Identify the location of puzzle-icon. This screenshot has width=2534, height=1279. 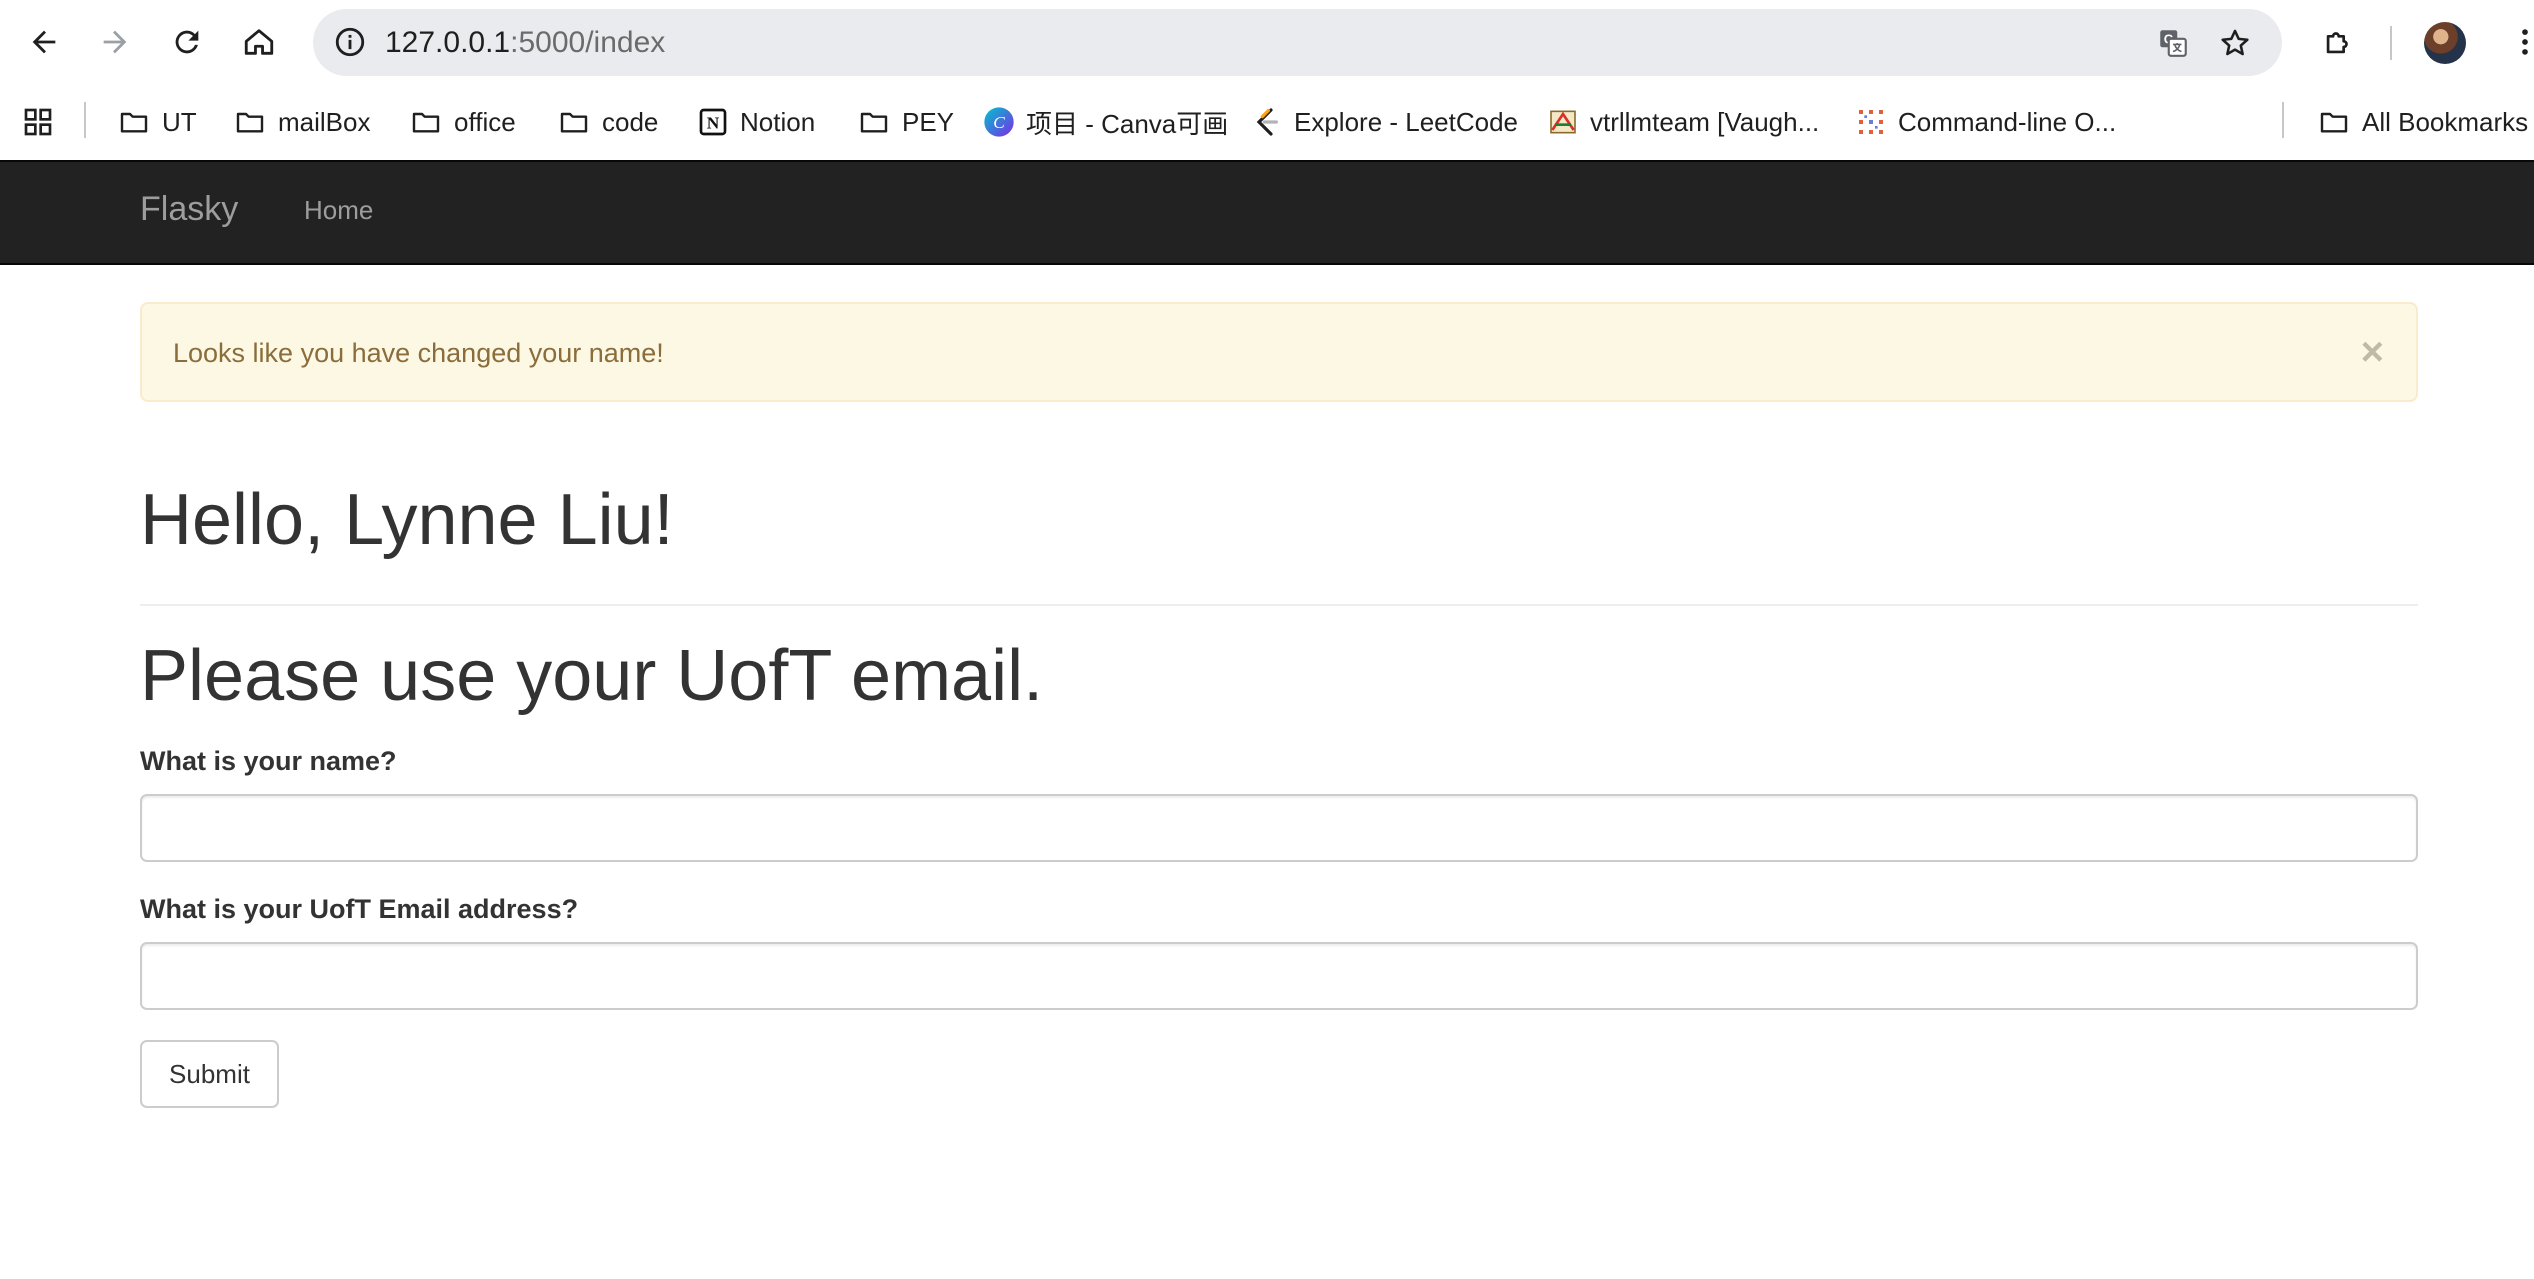
(2338, 42).